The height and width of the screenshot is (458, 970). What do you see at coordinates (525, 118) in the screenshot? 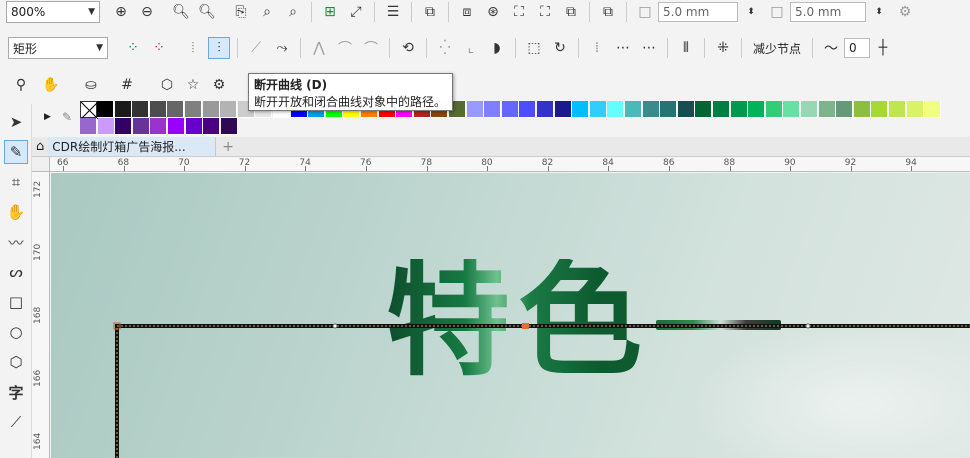
I see `color-palette` at bounding box center [525, 118].